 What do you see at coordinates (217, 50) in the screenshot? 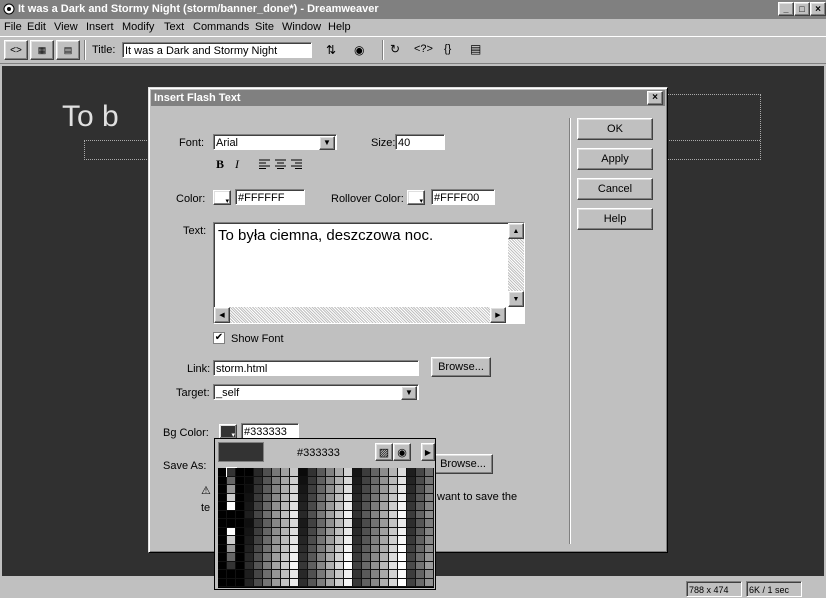
I see `page-title-input: It was a Dark and Stormy Night` at bounding box center [217, 50].